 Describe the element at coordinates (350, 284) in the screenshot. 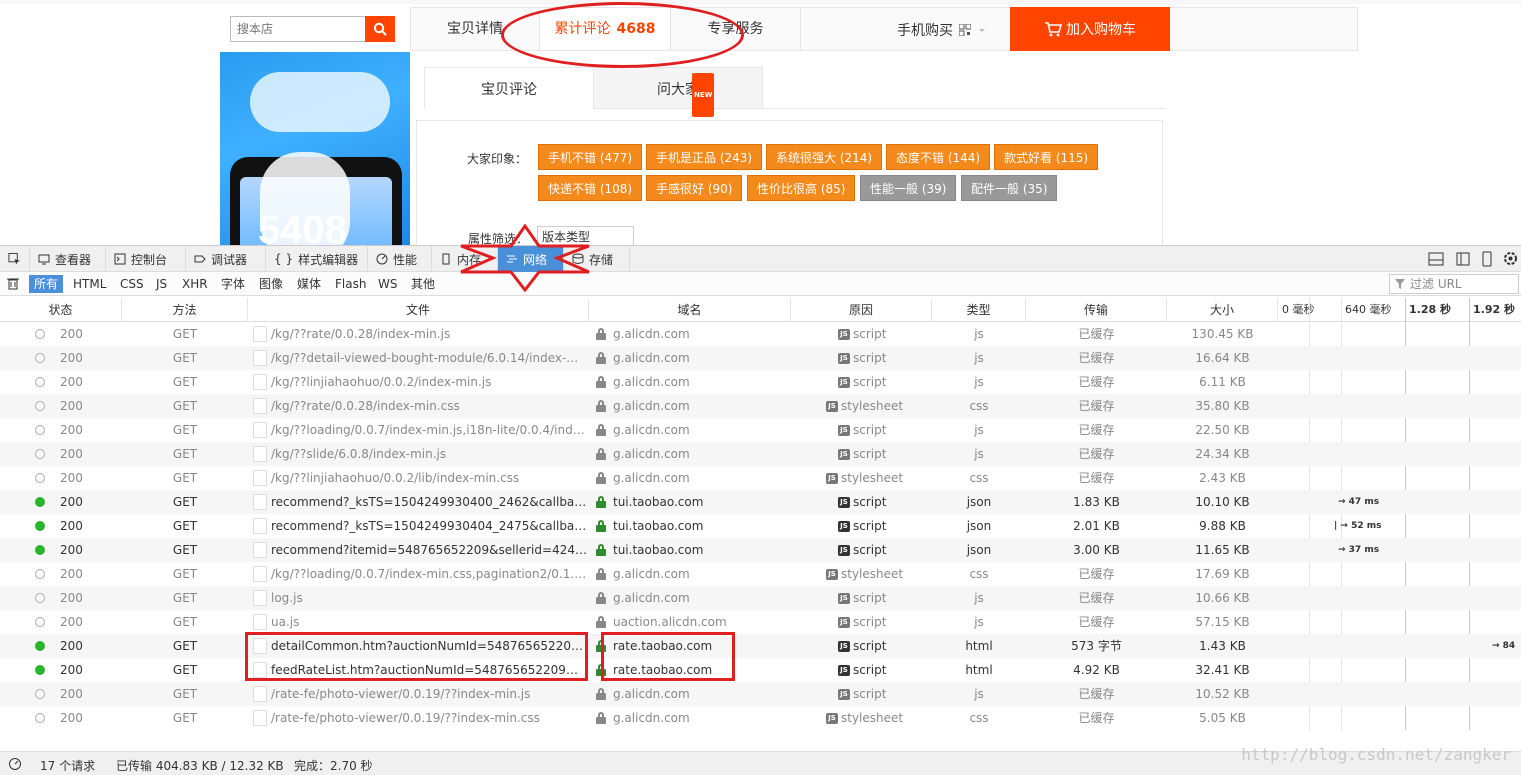

I see `filter-flash: Flash` at that location.